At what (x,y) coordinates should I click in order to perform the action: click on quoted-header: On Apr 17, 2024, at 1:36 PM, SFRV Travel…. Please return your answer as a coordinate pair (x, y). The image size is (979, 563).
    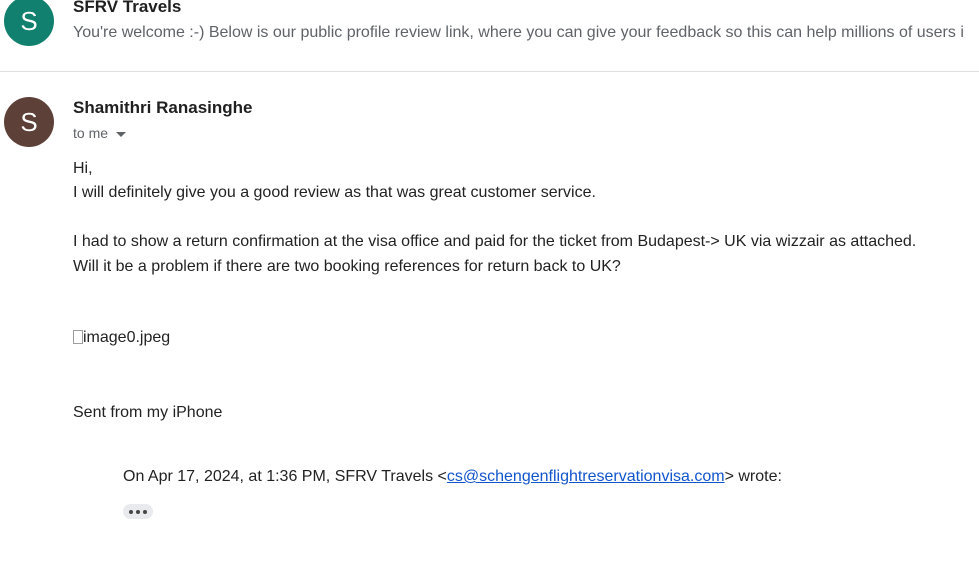
    Looking at the image, I should click on (452, 477).